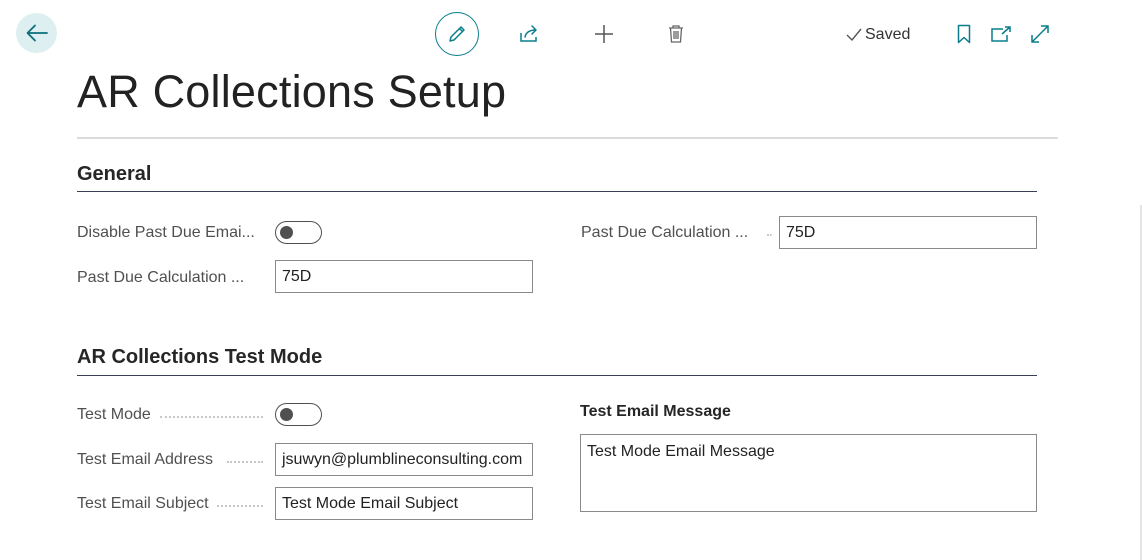  Describe the element at coordinates (145, 459) in the screenshot. I see `test-email-address-label: Test Email Address` at that location.